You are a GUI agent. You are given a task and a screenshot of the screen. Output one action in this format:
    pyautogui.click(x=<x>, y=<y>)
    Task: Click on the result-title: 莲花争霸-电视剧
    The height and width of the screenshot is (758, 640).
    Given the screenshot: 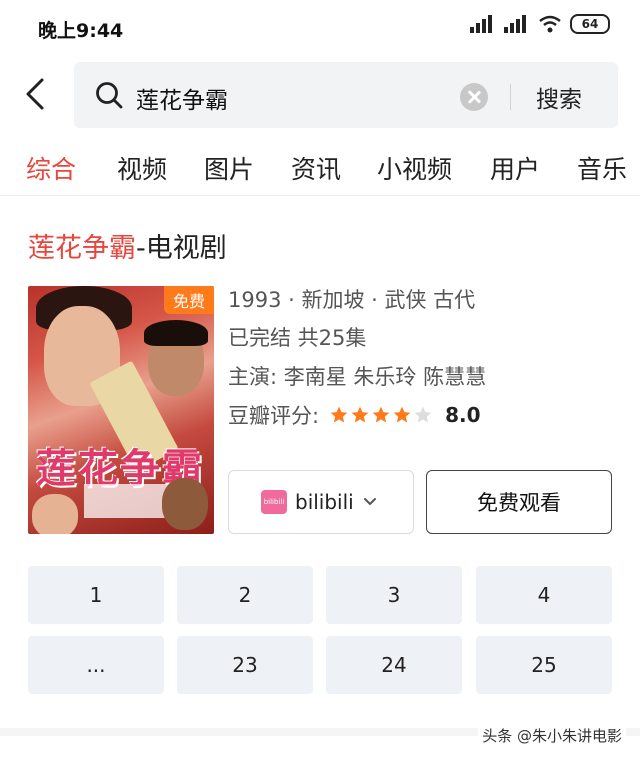 What is the action you would take?
    pyautogui.click(x=127, y=245)
    